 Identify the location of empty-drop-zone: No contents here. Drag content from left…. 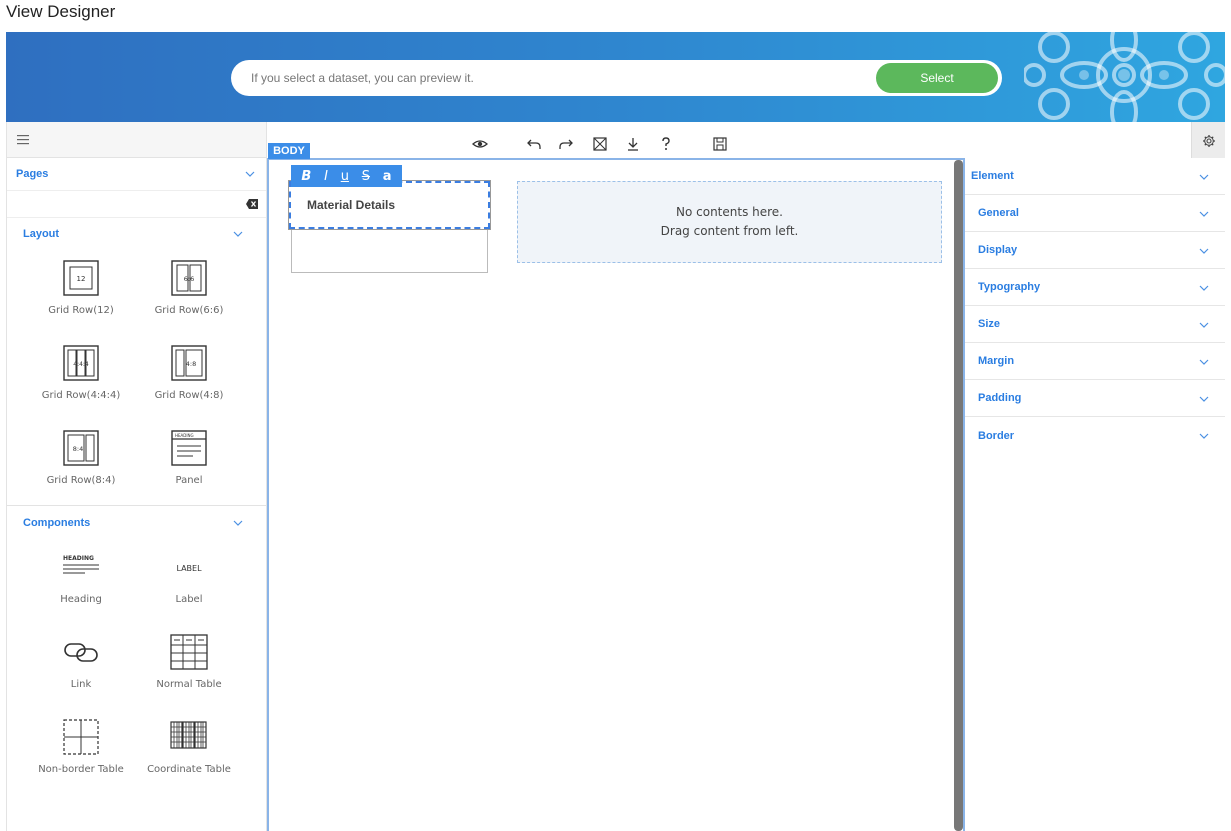
(729, 222).